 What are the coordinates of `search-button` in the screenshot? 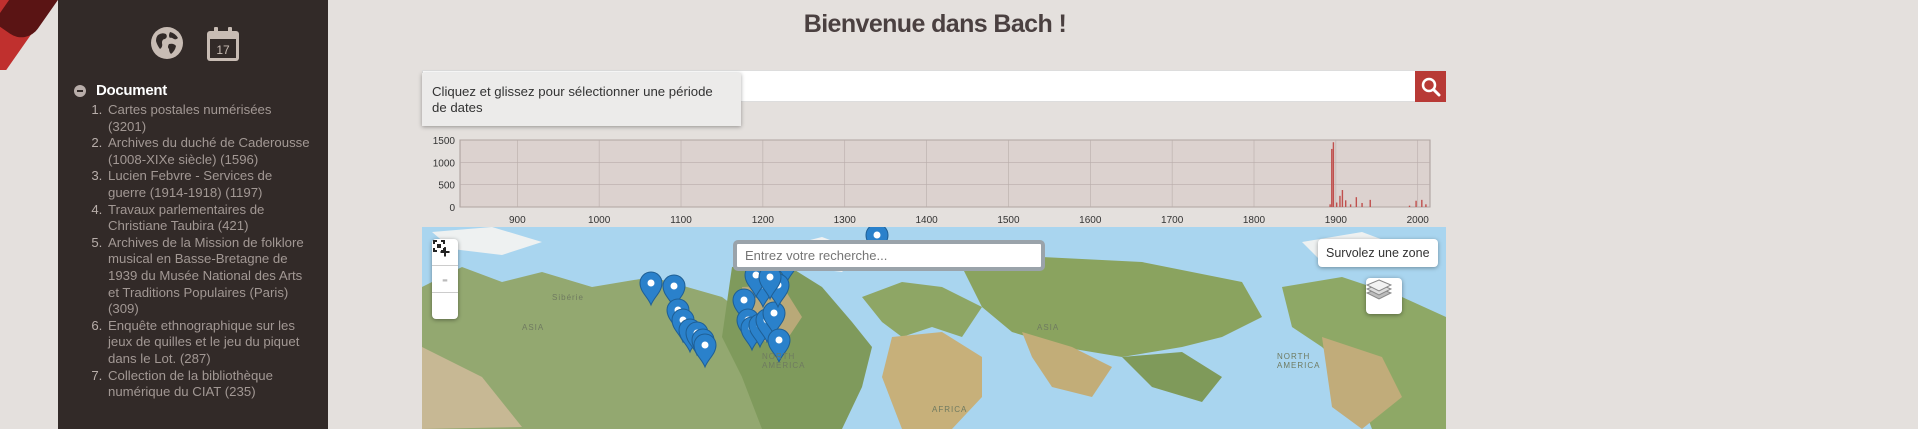 It's located at (1430, 86).